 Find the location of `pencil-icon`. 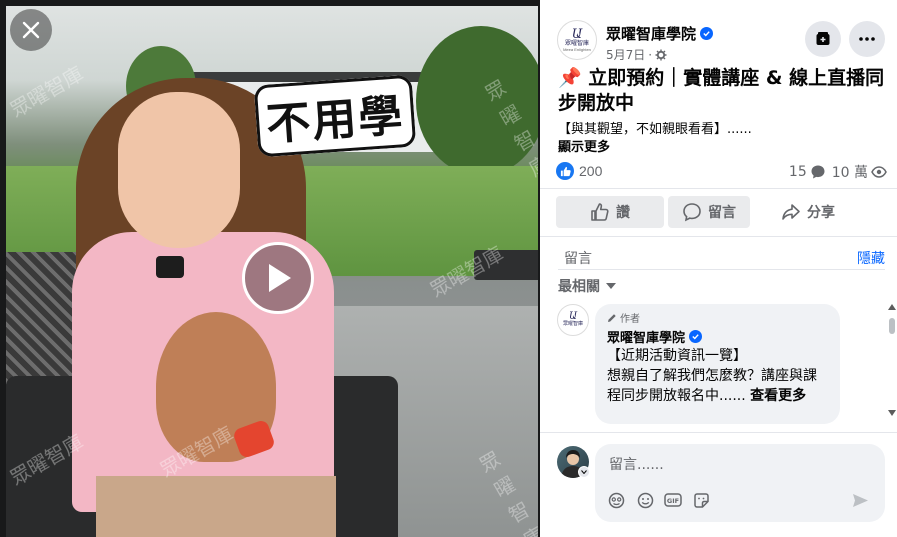

pencil-icon is located at coordinates (612, 317).